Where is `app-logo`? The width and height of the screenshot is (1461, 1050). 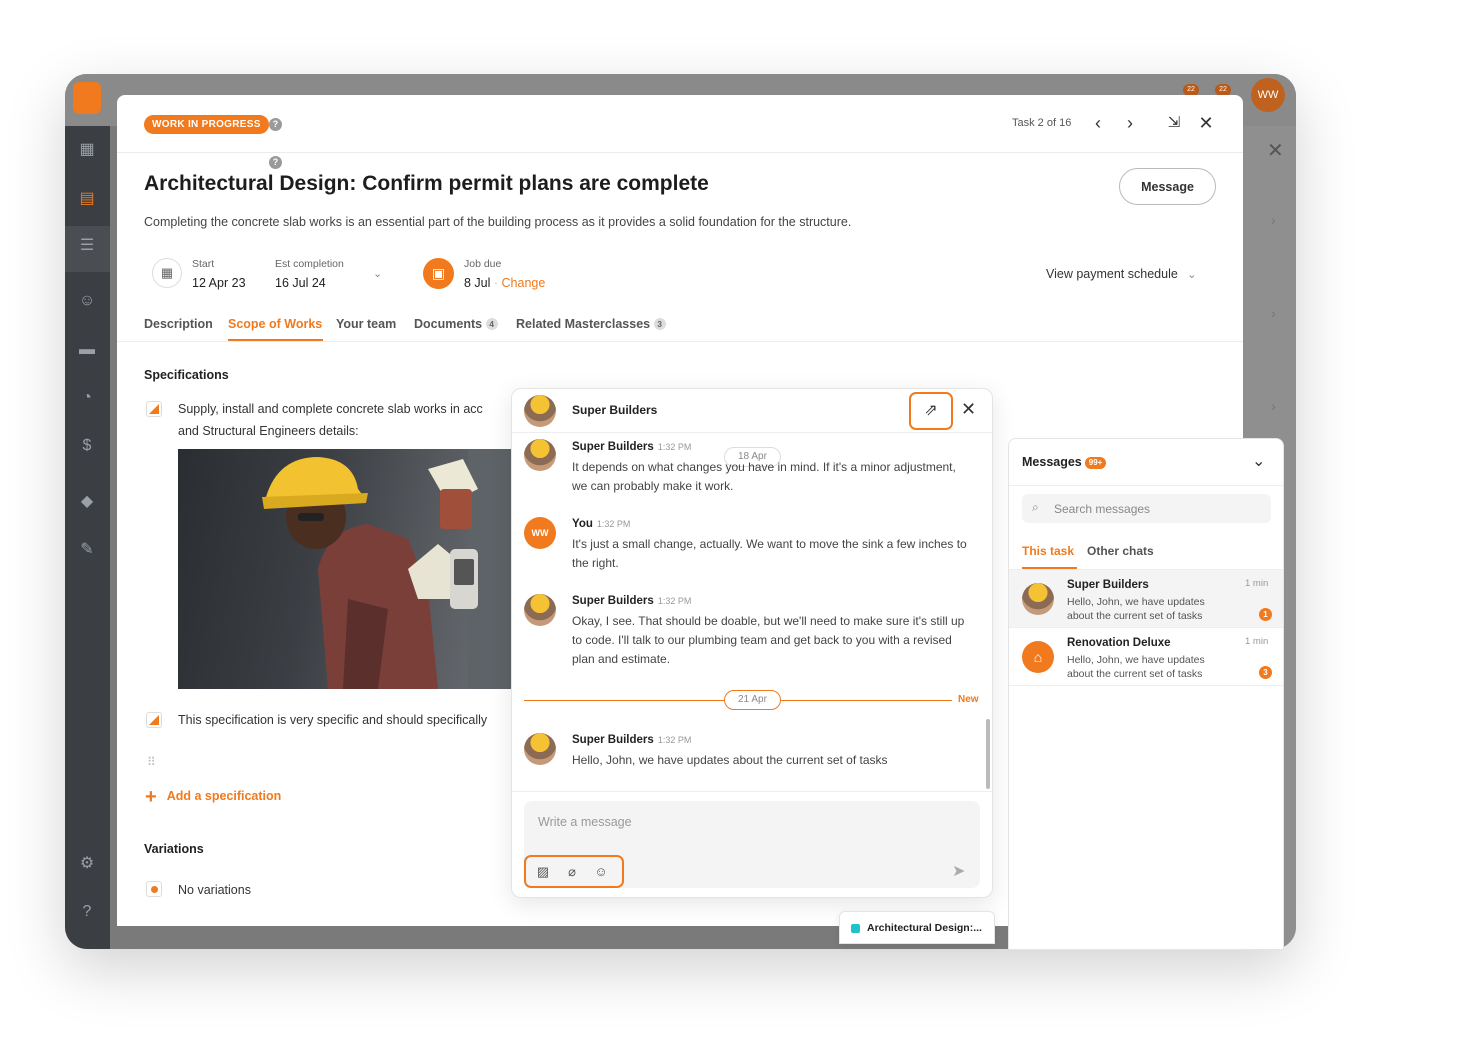 app-logo is located at coordinates (87, 98).